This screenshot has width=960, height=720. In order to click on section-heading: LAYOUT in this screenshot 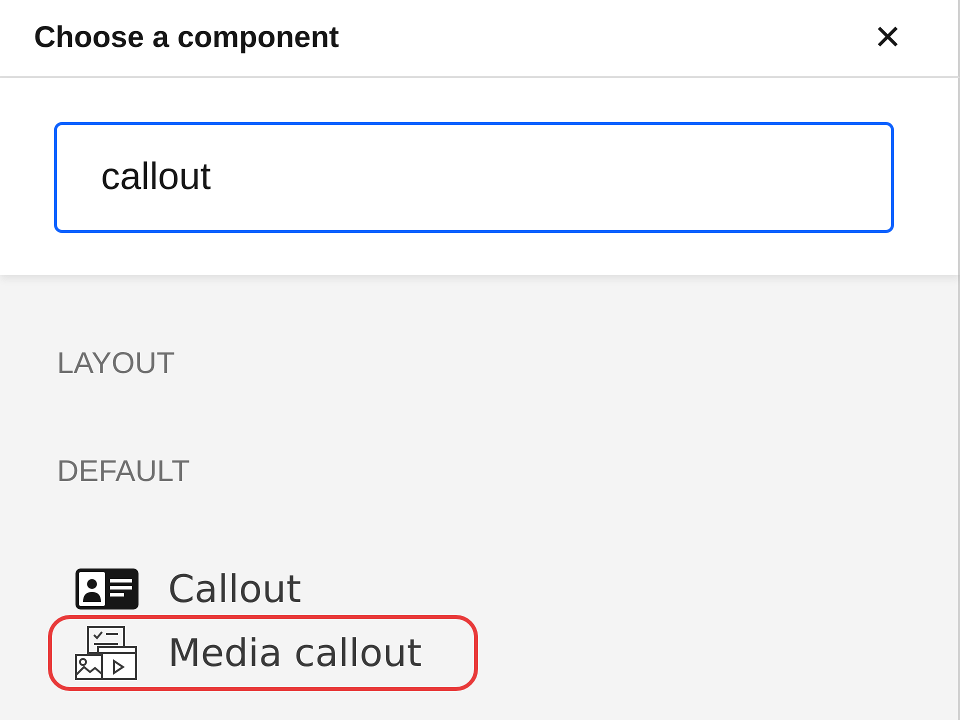, I will do `click(116, 364)`.